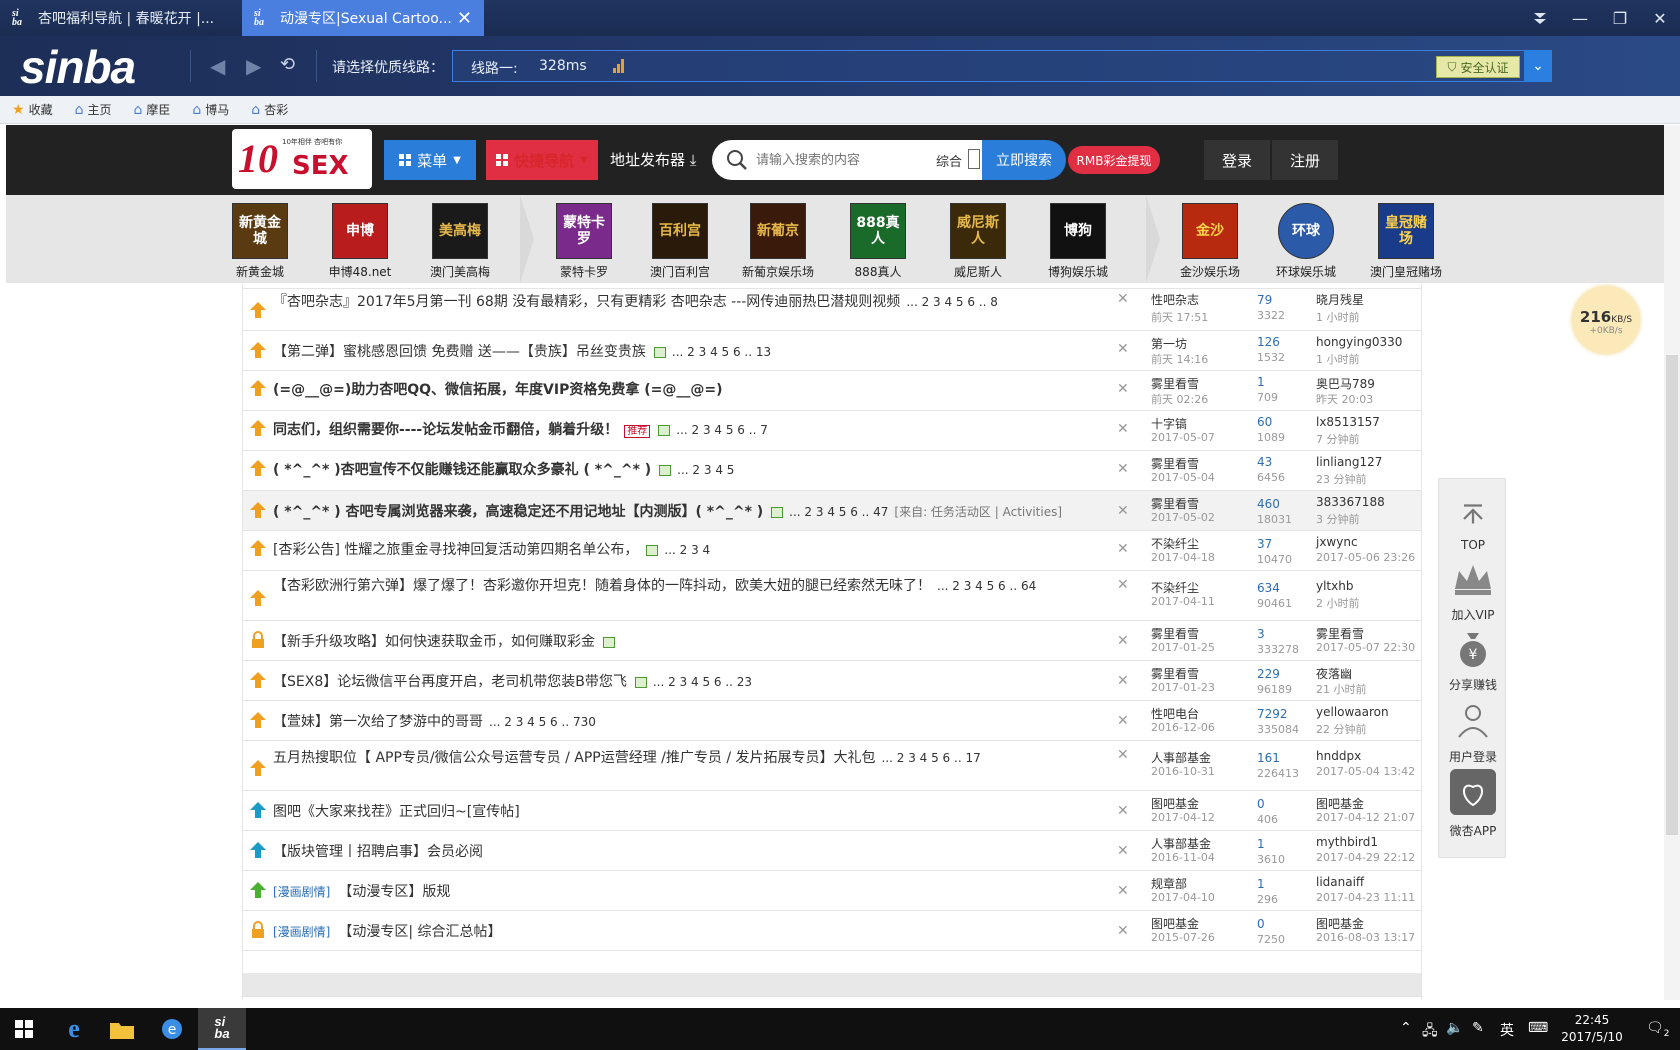  Describe the element at coordinates (1175, 713) in the screenshot. I see `thread-author: 性吧电台` at that location.